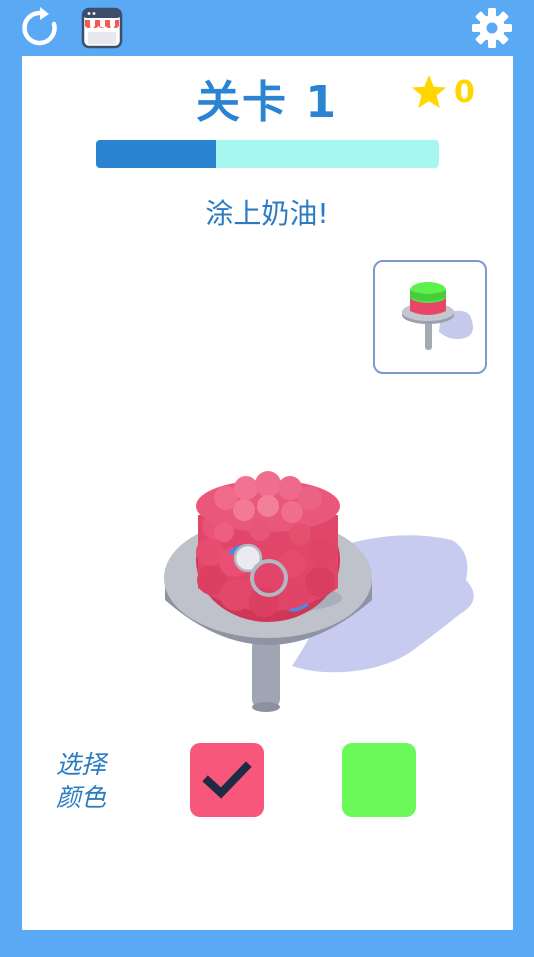 This screenshot has height=957, width=534. I want to click on settings-button, so click(492, 28).